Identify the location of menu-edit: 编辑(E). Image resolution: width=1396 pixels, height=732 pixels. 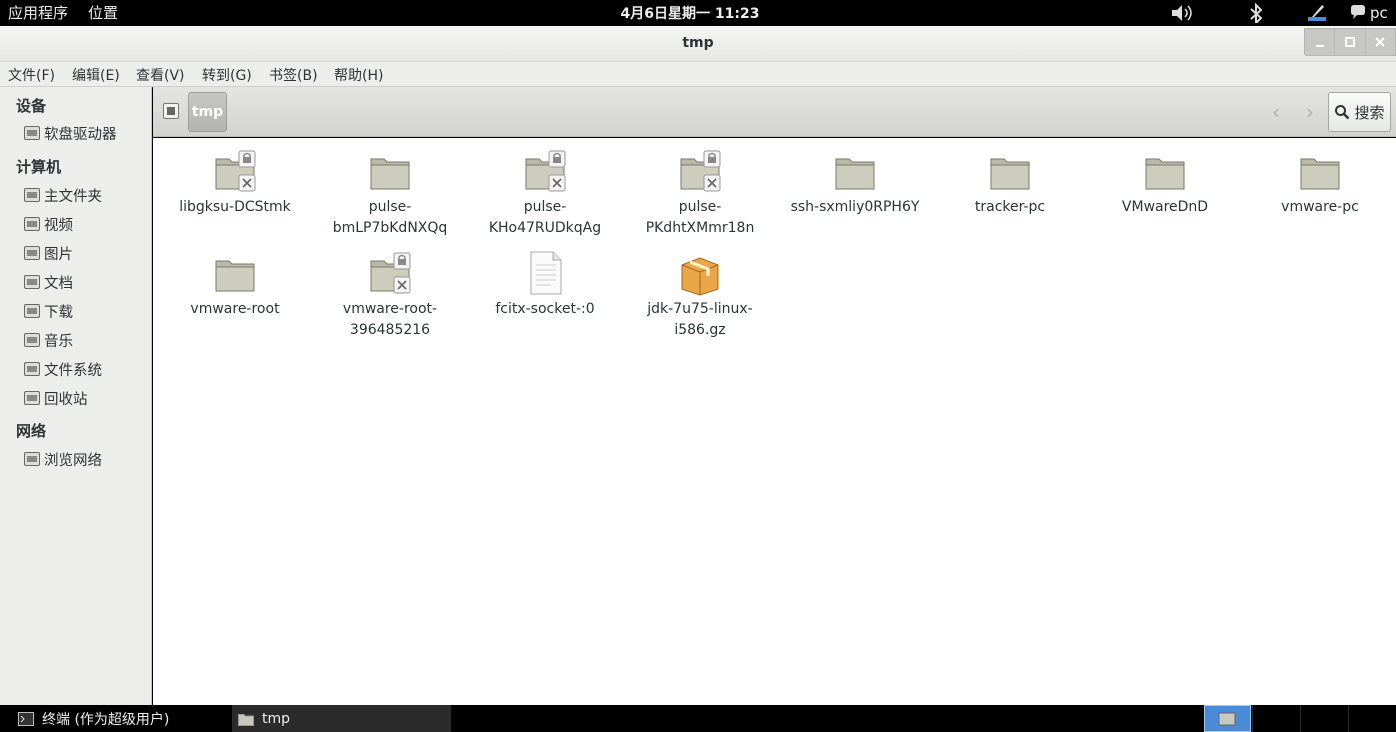
(96, 75).